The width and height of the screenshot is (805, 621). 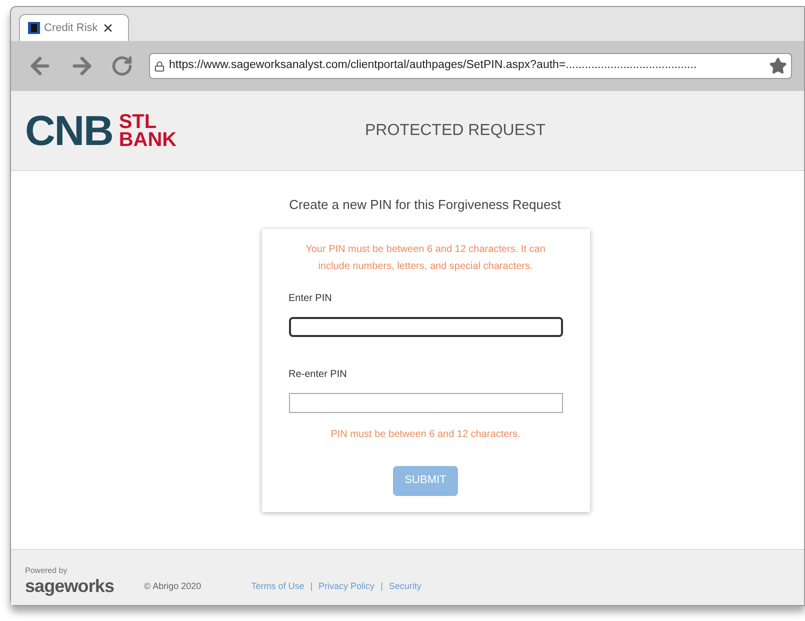 I want to click on hint-text: Your PIN must be between 6 and 12 characters. It can include numbers, letters, and special characters., so click(x=425, y=258).